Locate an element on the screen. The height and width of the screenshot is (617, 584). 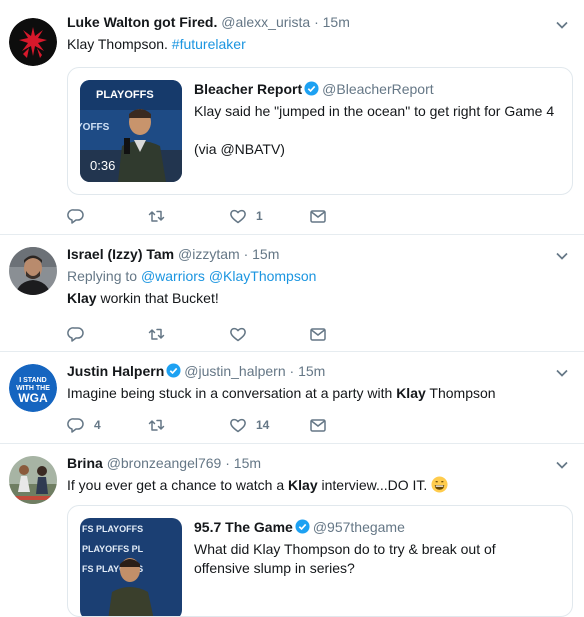
quoted-user-name: Bleacher Report is located at coordinates (248, 89).